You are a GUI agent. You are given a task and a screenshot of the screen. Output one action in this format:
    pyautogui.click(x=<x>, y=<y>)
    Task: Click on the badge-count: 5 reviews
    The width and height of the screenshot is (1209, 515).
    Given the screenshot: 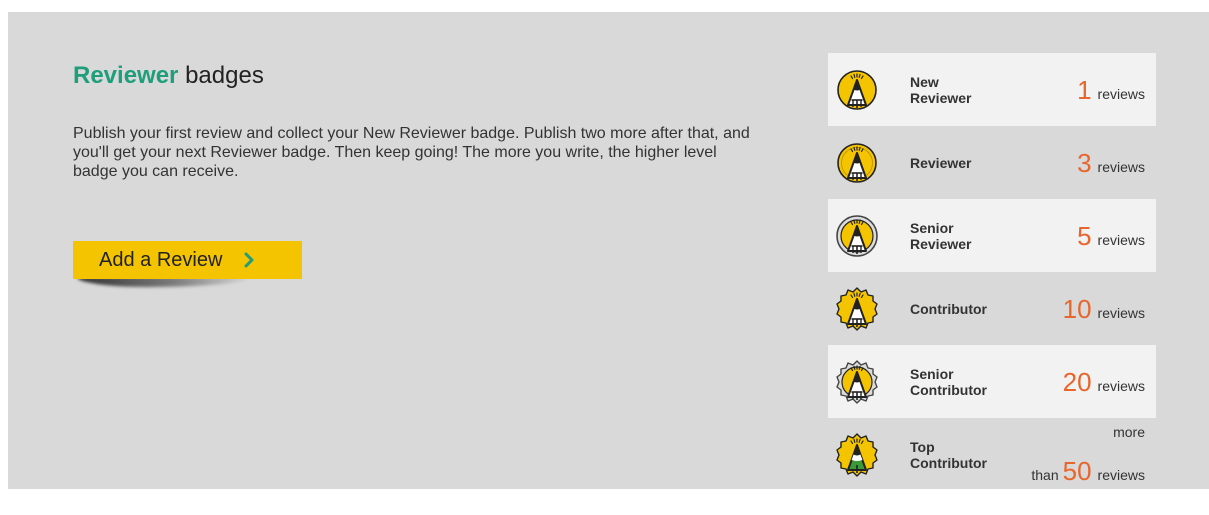 What is the action you would take?
    pyautogui.click(x=1109, y=236)
    